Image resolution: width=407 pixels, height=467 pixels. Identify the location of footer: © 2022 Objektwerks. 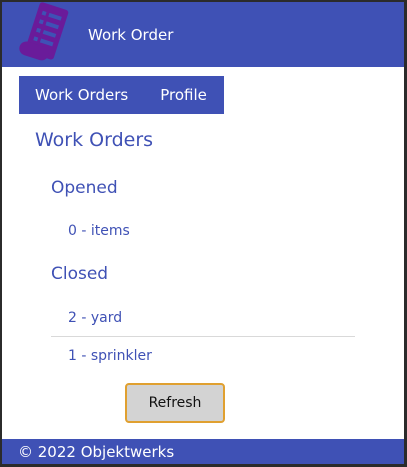
(203, 451).